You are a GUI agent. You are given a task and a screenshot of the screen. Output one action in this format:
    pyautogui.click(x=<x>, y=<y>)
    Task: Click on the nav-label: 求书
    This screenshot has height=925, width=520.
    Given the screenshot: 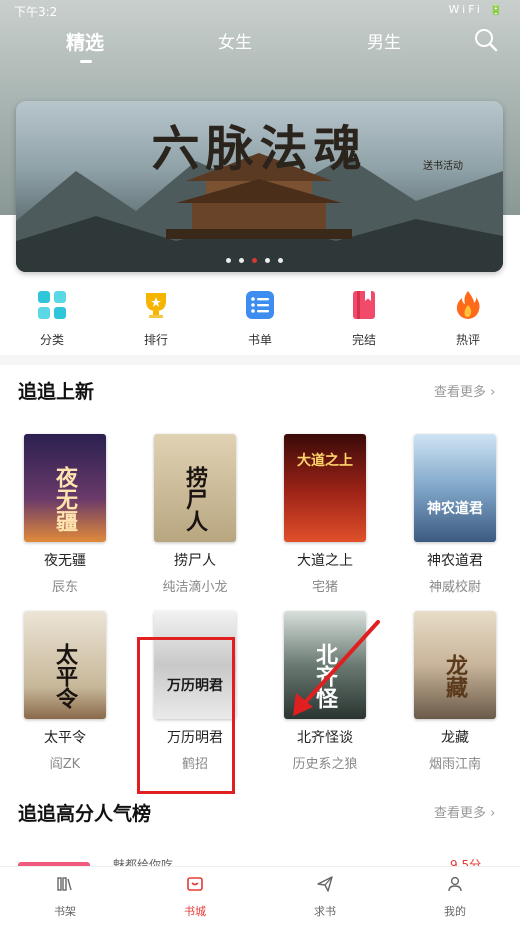 What is the action you would take?
    pyautogui.click(x=325, y=911)
    